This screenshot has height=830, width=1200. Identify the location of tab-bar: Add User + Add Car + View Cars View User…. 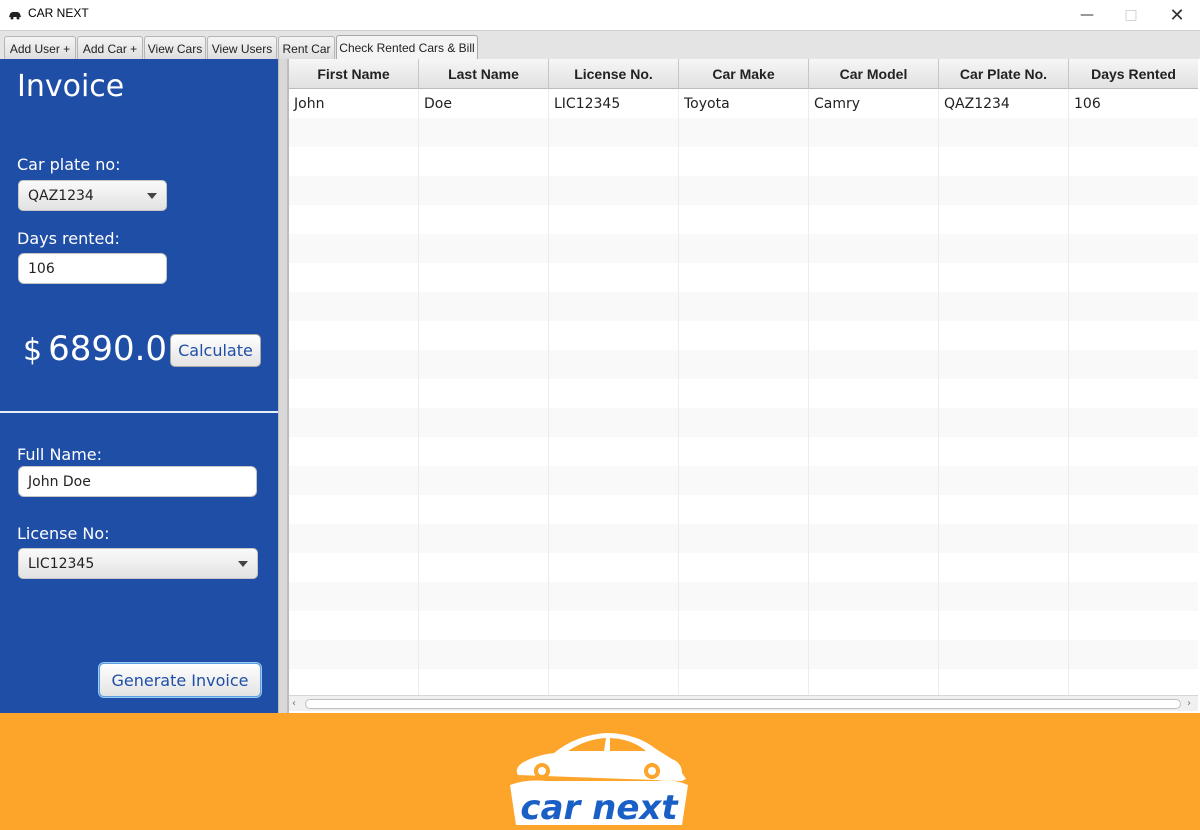
(600, 45).